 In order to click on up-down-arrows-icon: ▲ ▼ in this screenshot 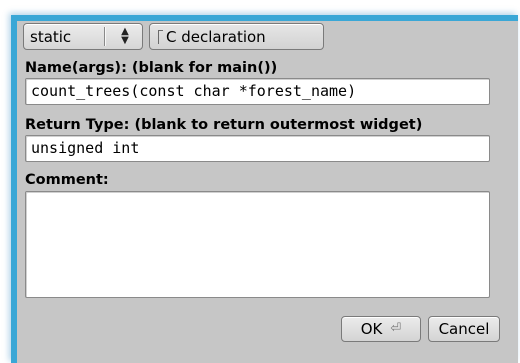, I will do `click(125, 36)`.